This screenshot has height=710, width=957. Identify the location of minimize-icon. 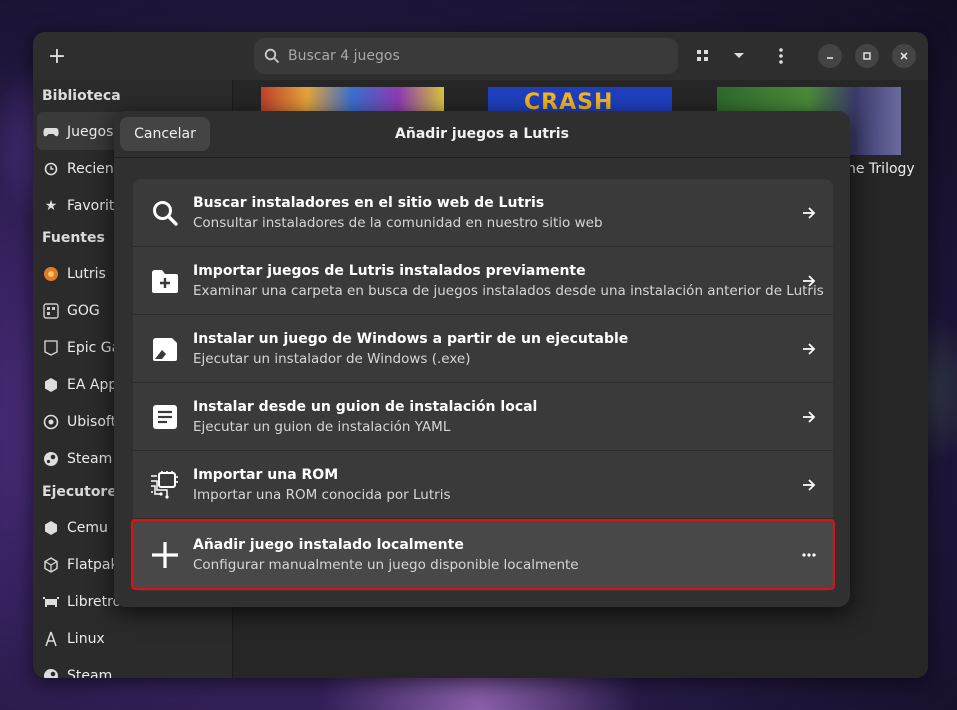
(830, 58).